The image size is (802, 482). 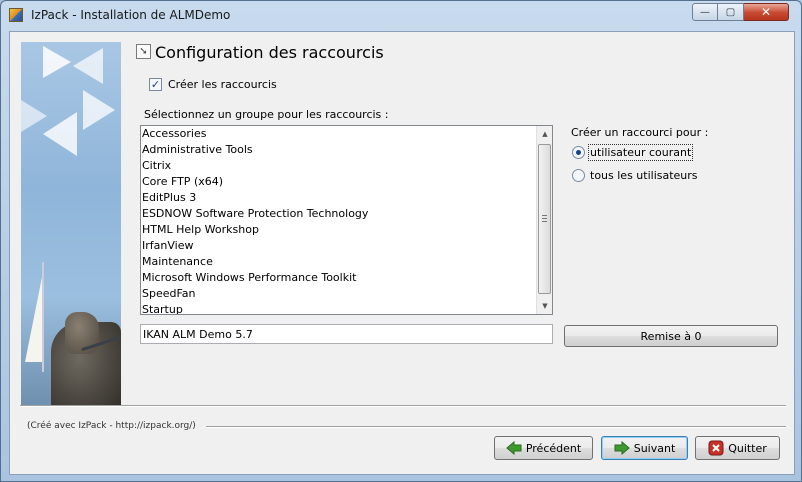 I want to click on radio-current-user: utilisateur courant, so click(x=633, y=152).